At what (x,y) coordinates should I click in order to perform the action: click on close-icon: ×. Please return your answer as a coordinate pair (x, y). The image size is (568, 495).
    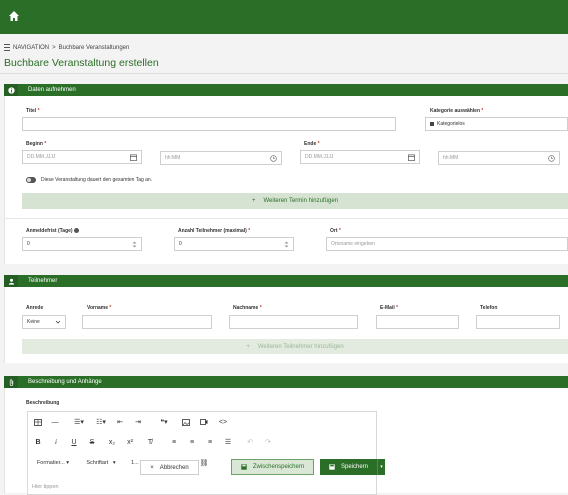
    Looking at the image, I should click on (152, 467).